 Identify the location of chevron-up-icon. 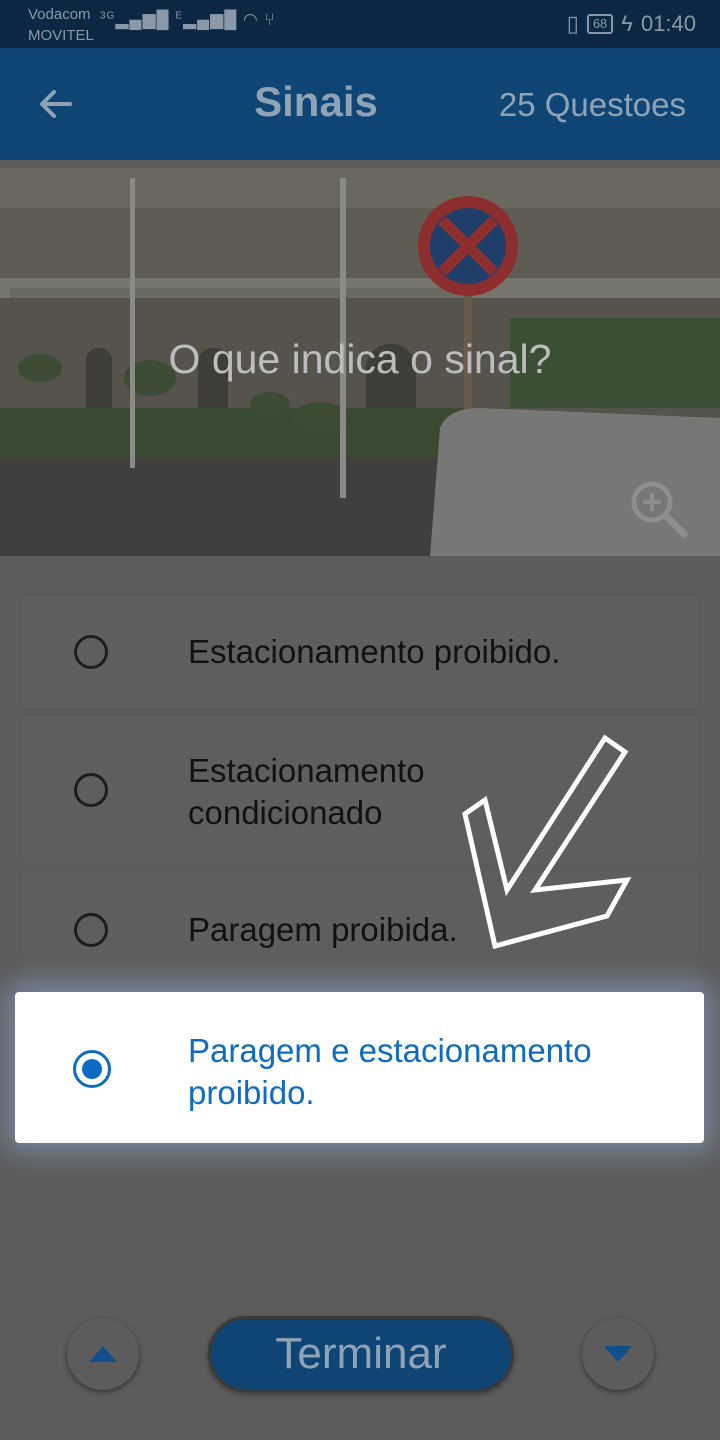
(103, 1354).